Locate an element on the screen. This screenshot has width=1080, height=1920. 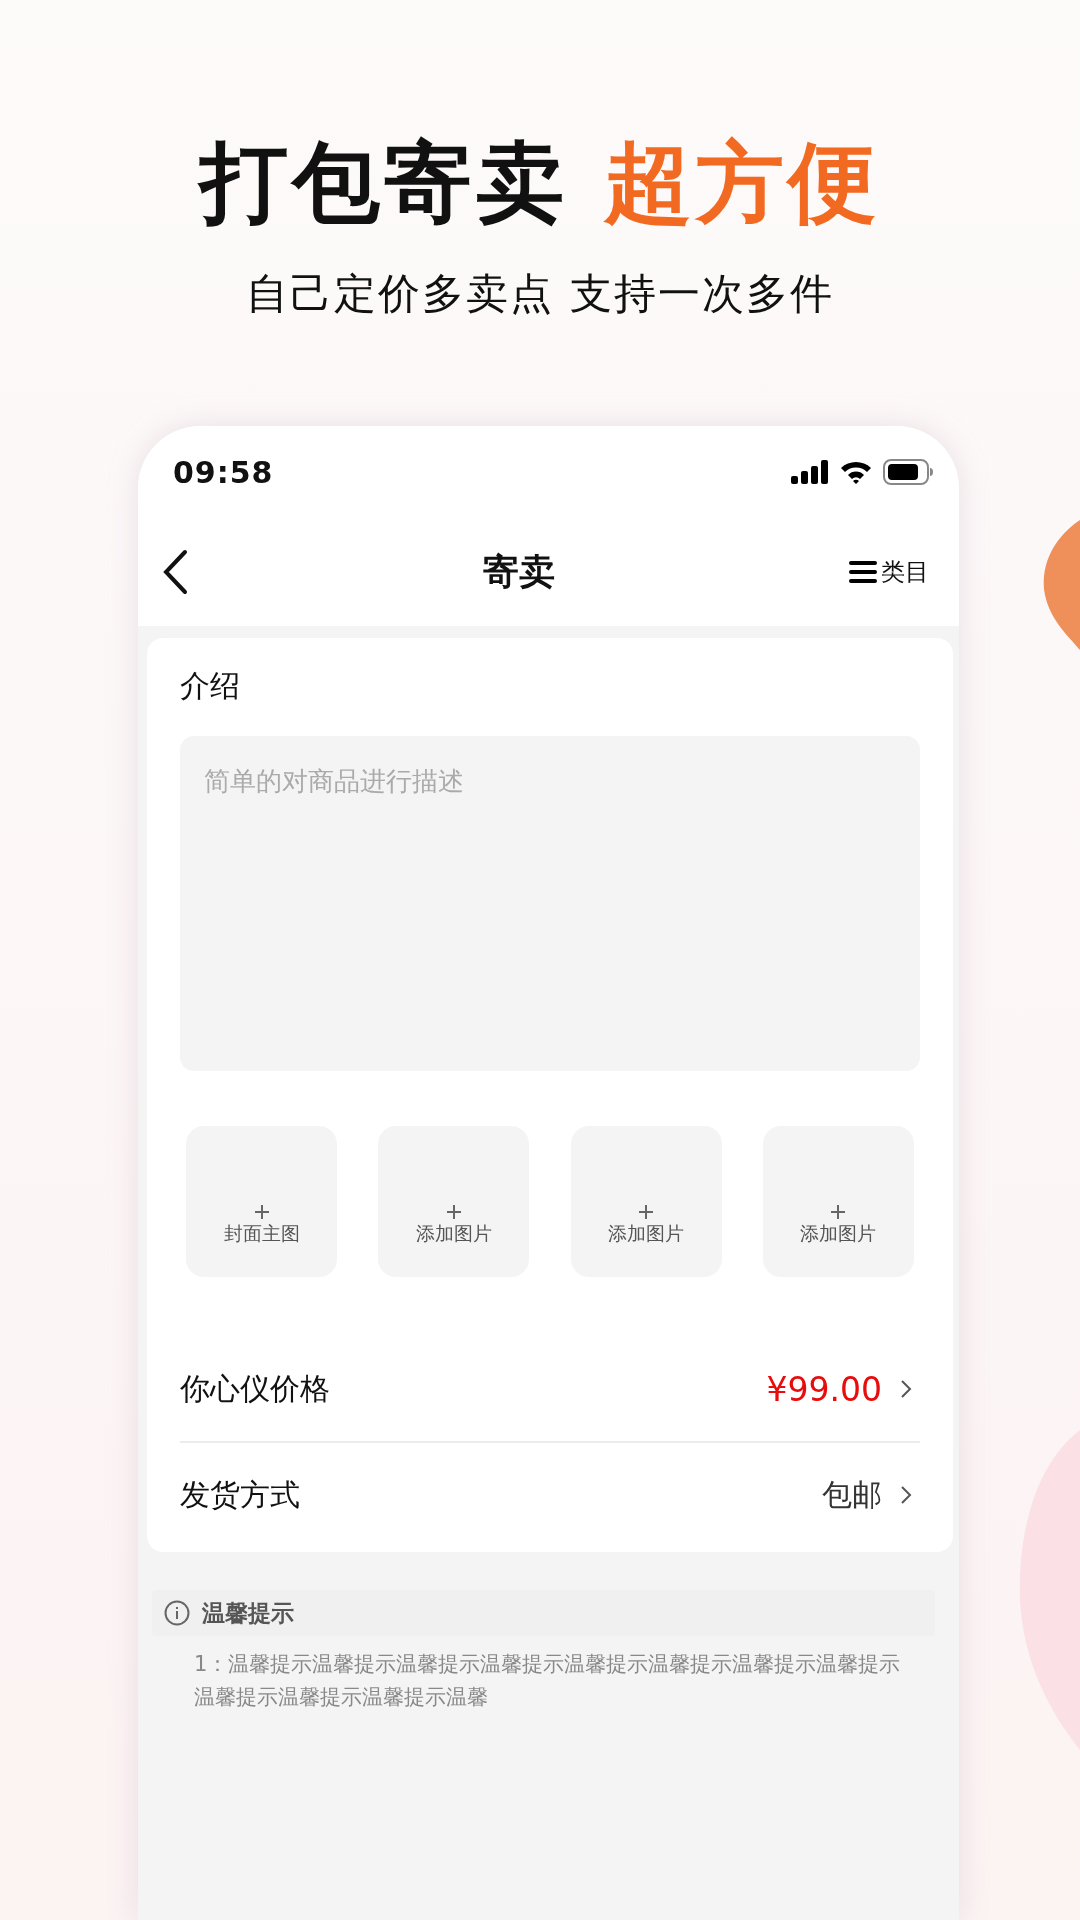
page-title: 寄卖 is located at coordinates (518, 571).